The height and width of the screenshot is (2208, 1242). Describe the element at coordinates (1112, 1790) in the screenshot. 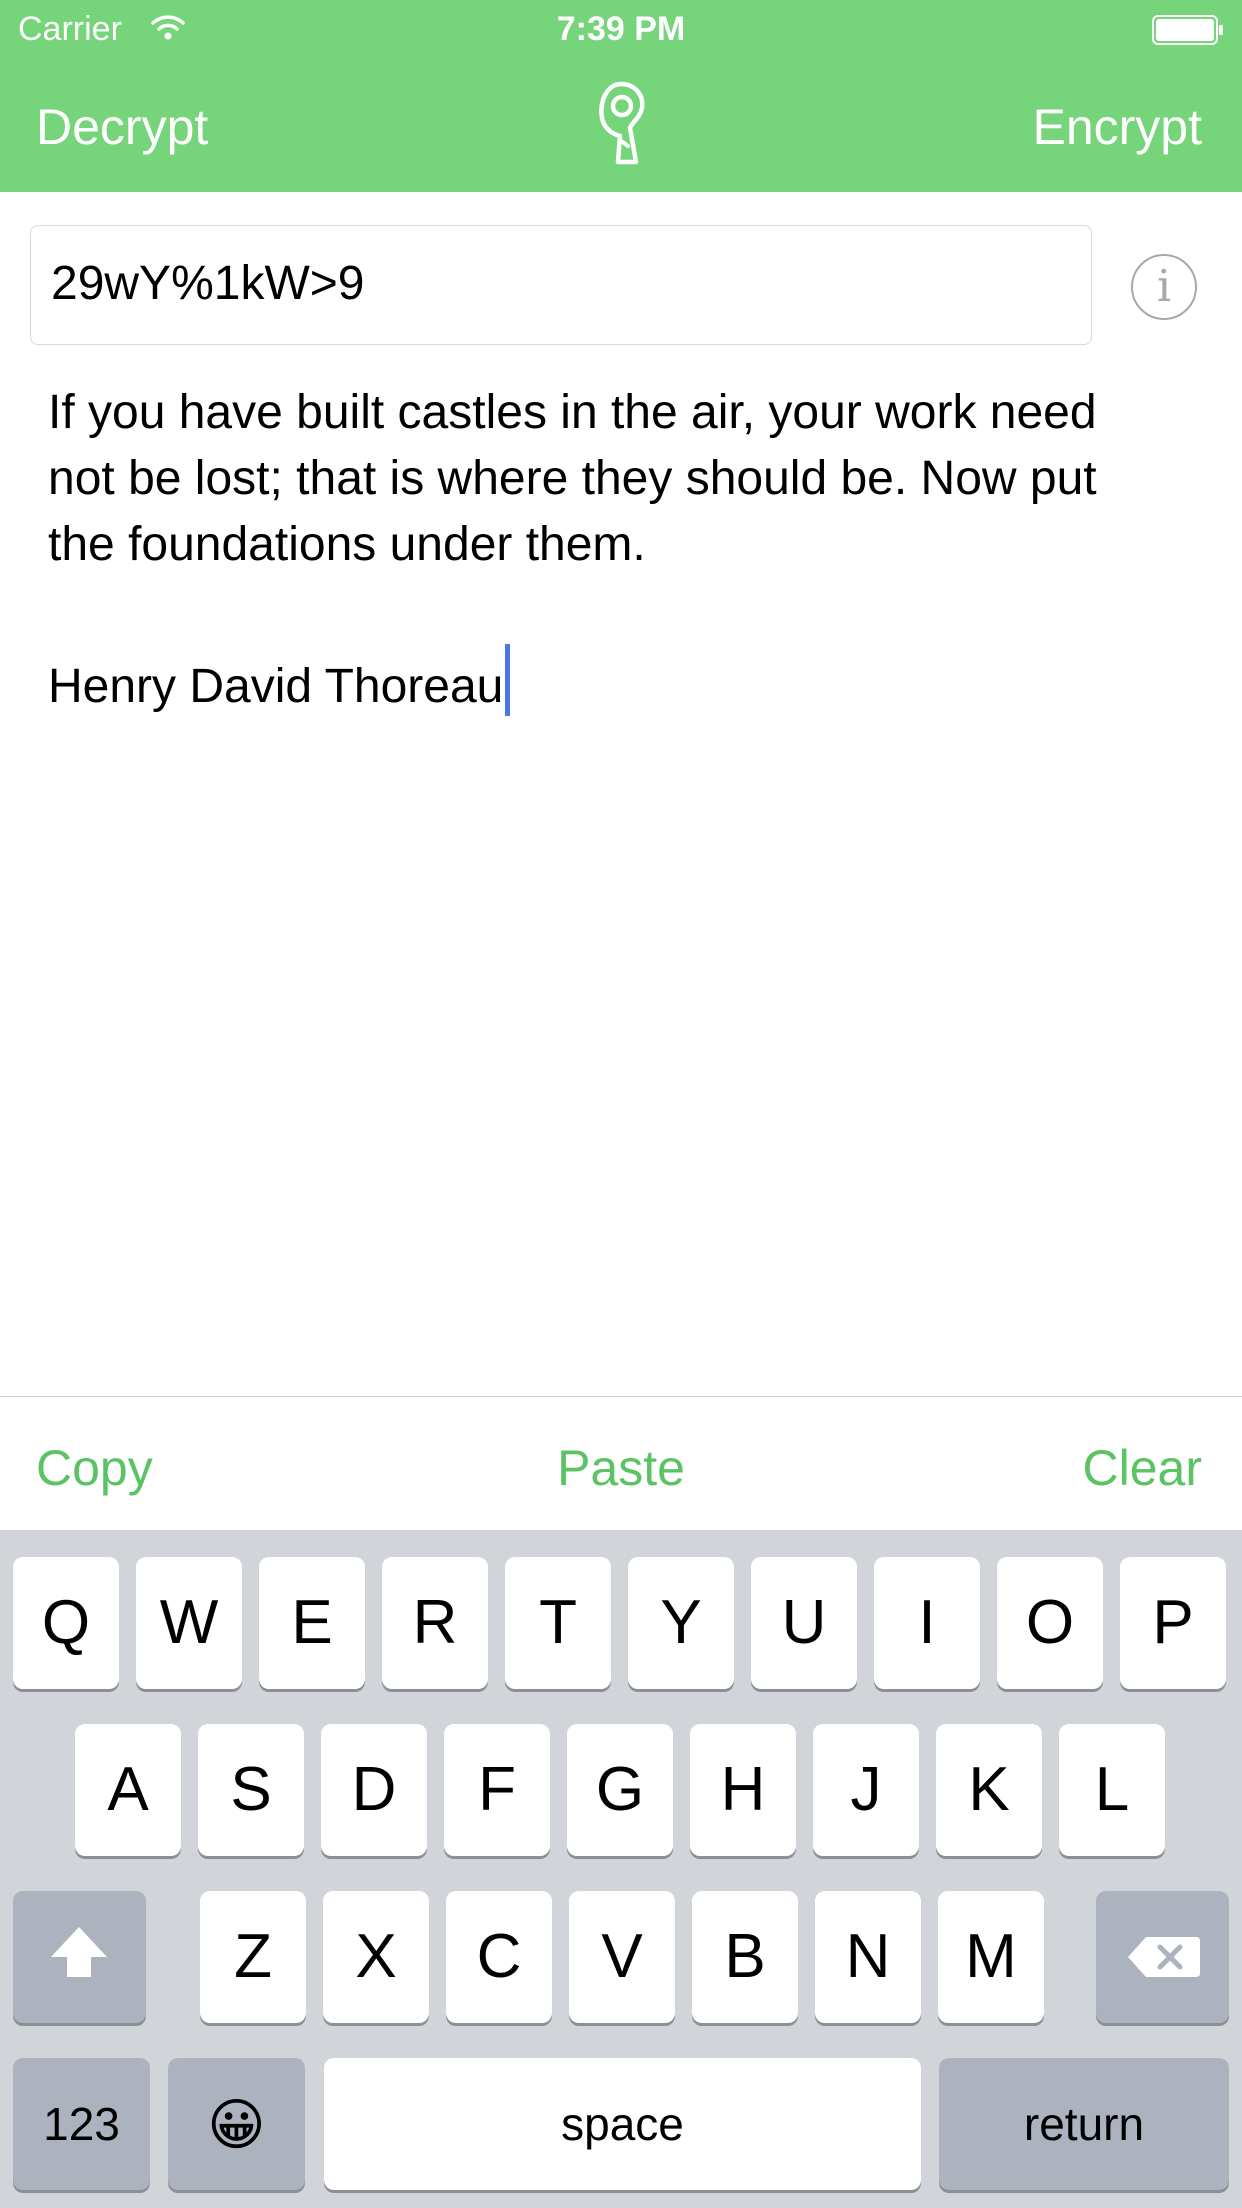

I see `key-l: L` at that location.